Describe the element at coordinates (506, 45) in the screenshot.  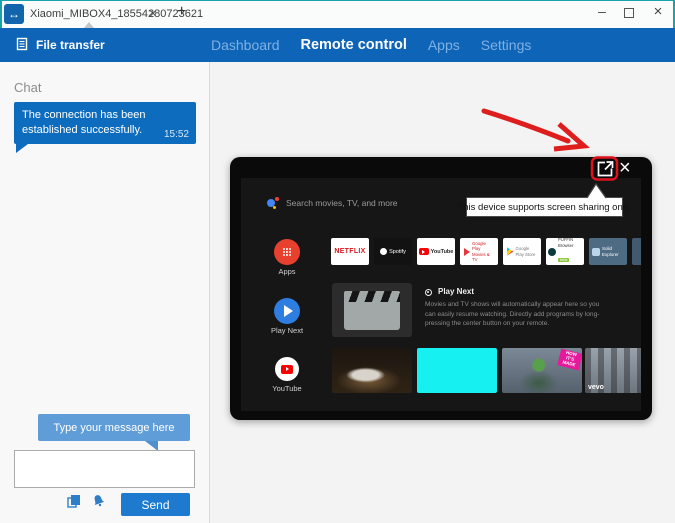
I see `nav-settings: Settings` at that location.